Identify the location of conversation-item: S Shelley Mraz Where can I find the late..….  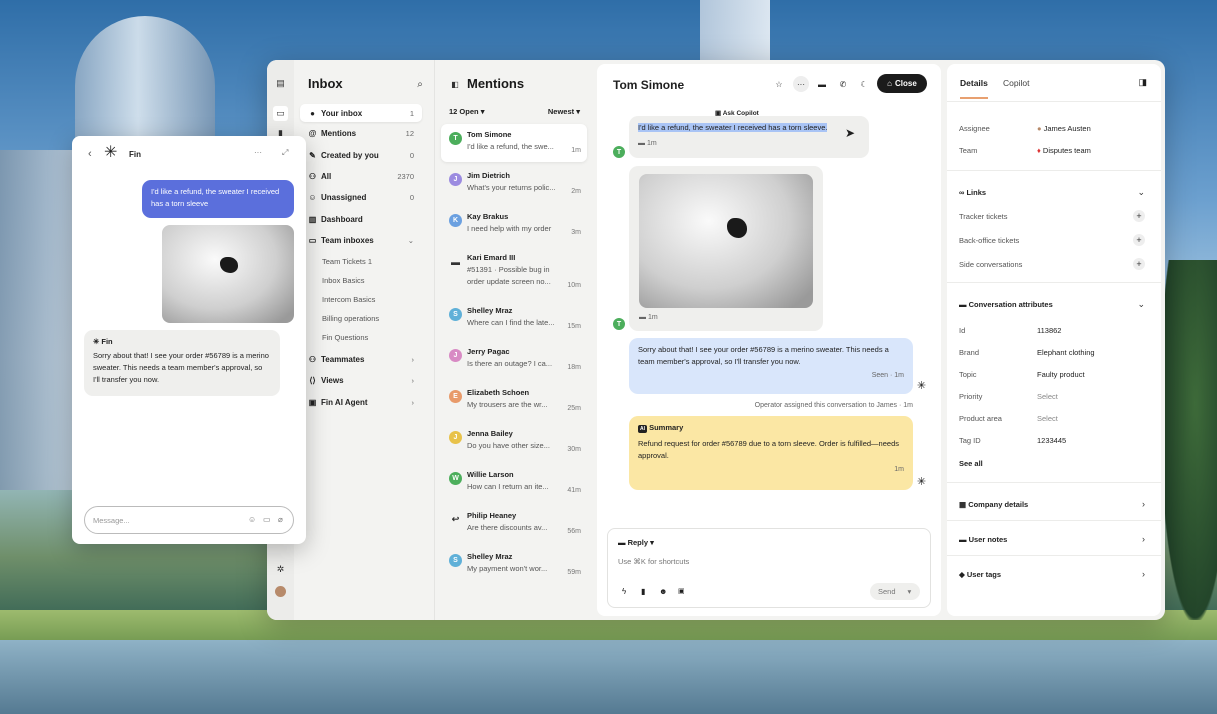
(514, 319).